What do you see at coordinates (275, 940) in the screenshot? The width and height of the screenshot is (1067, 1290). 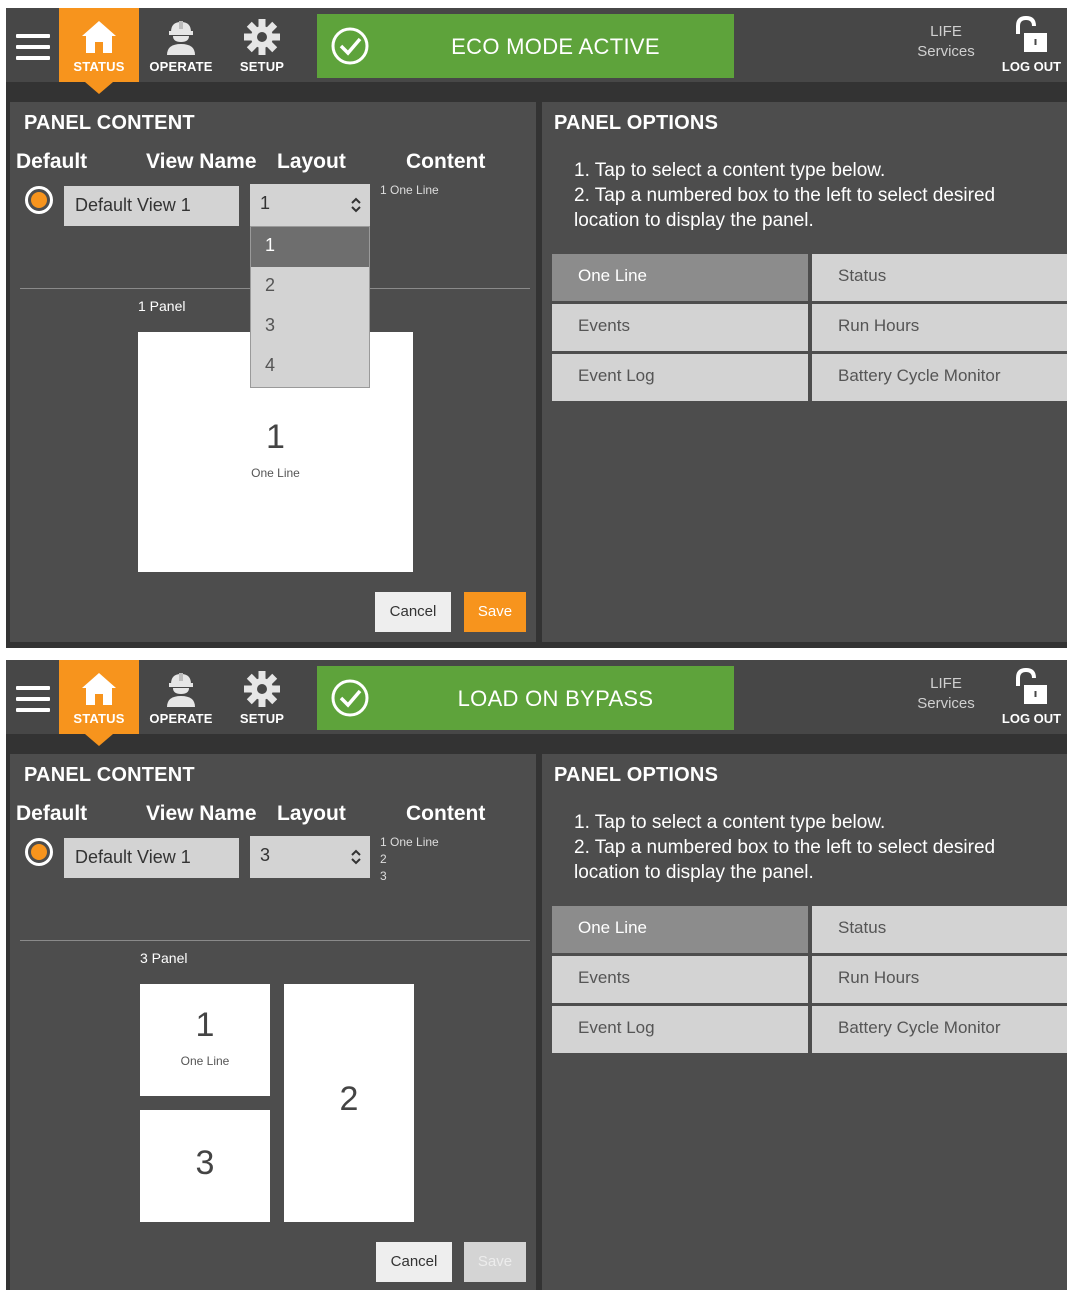 I see `divider` at bounding box center [275, 940].